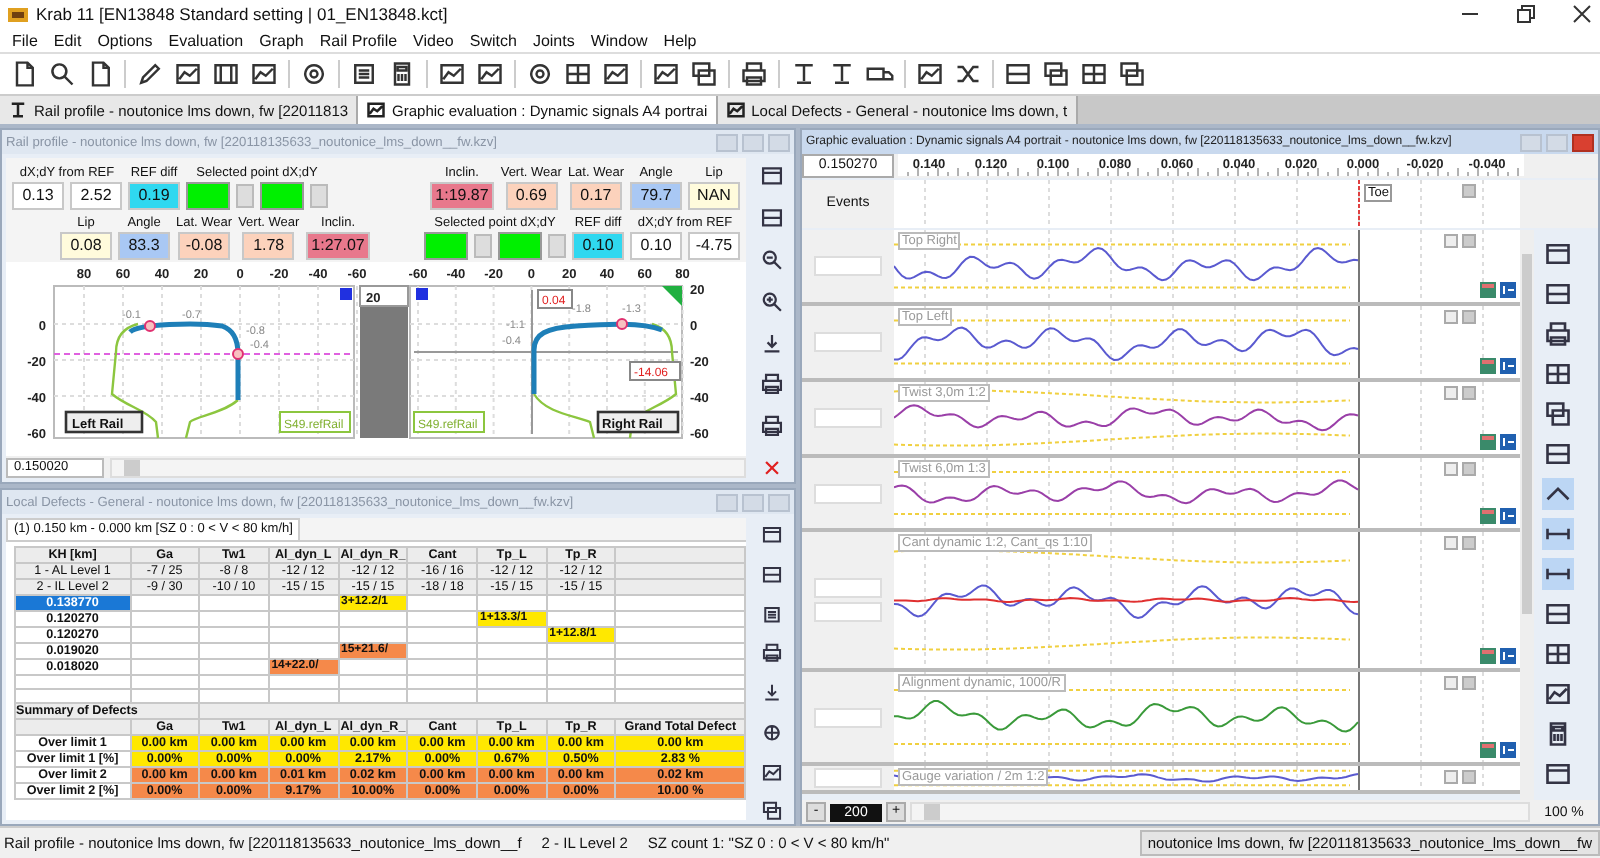 The height and width of the screenshot is (858, 1600). Describe the element at coordinates (1558, 494) in the screenshot. I see `peak-icon` at that location.